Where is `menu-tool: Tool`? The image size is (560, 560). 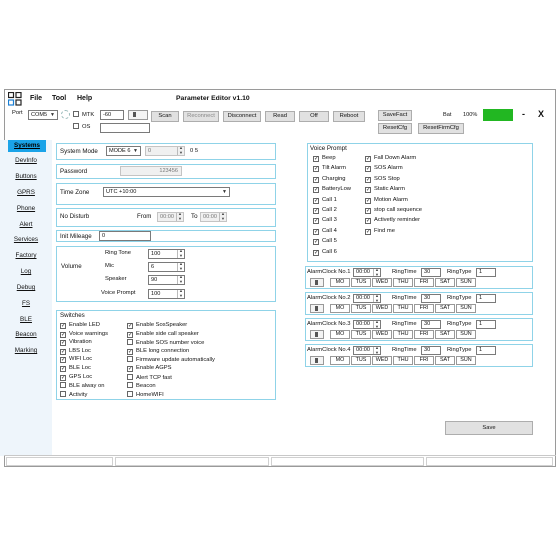 menu-tool: Tool is located at coordinates (59, 98).